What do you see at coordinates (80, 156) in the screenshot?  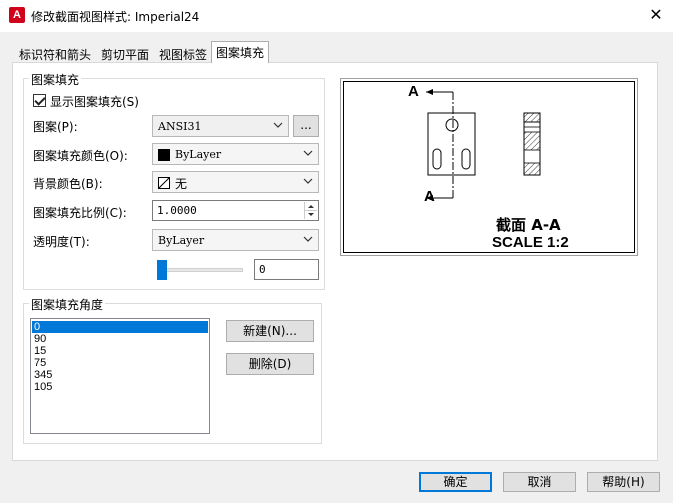 I see `hatch-color-label: 图案填充颜色(O):` at bounding box center [80, 156].